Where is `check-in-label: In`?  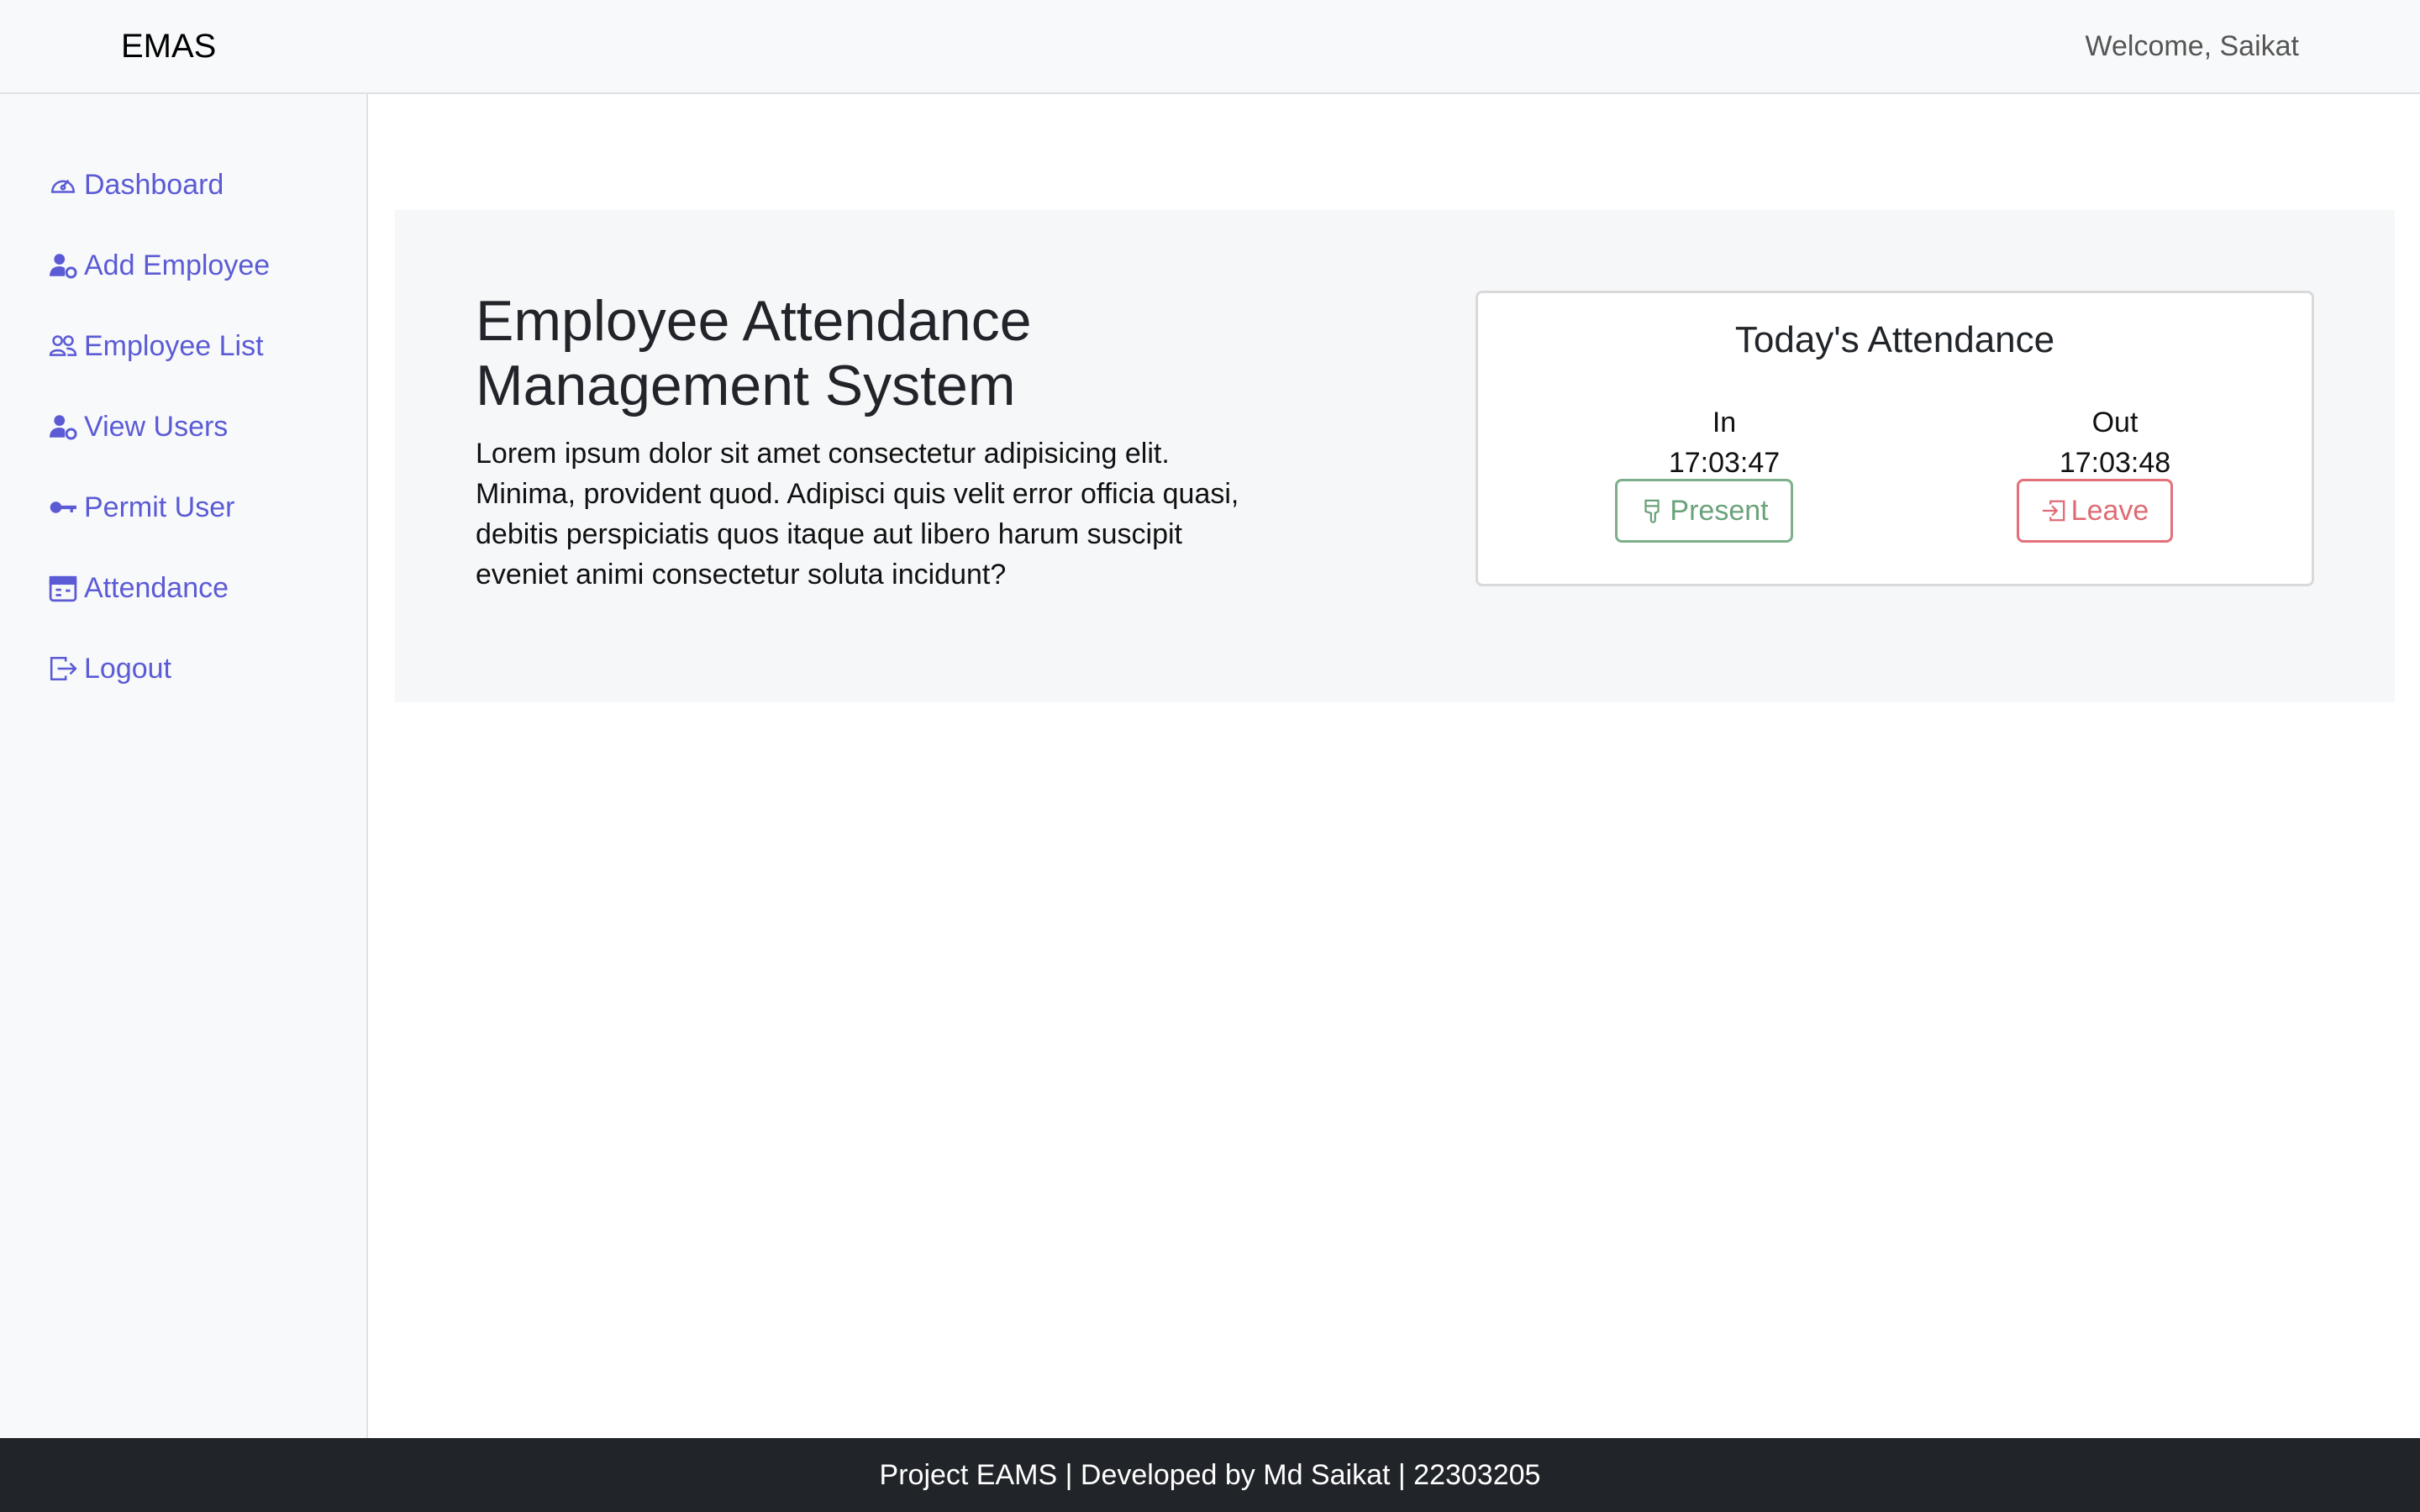 check-in-label: In is located at coordinates (1725, 422).